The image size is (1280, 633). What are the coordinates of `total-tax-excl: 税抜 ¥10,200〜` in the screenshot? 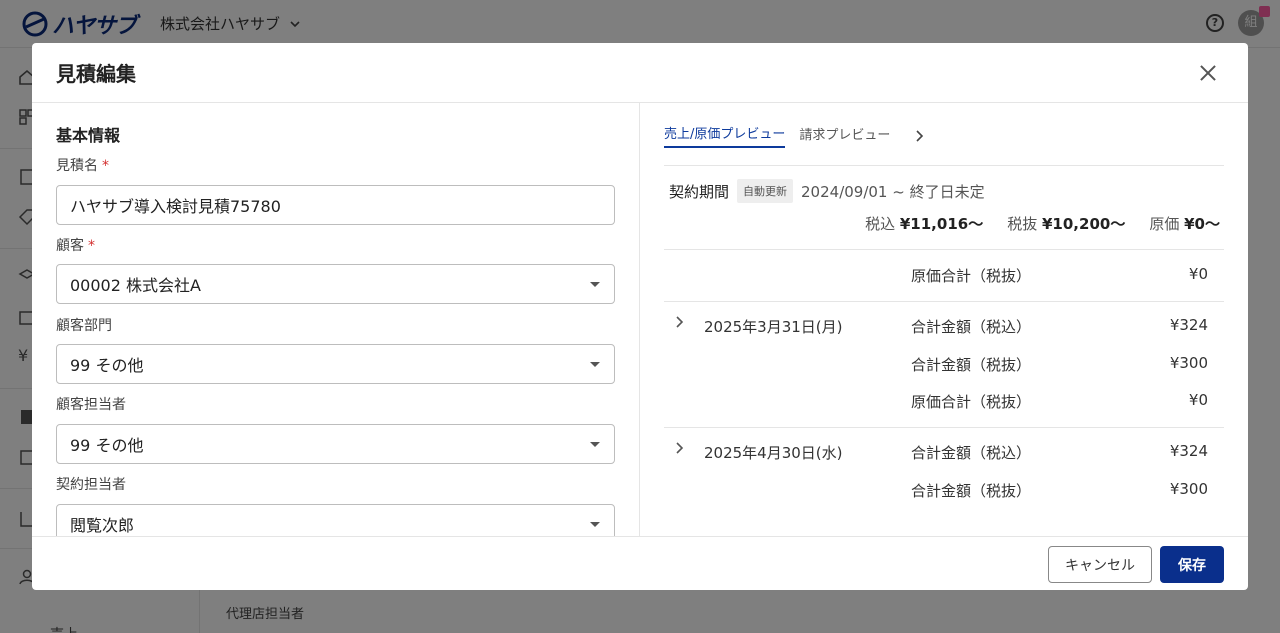 It's located at (1066, 223).